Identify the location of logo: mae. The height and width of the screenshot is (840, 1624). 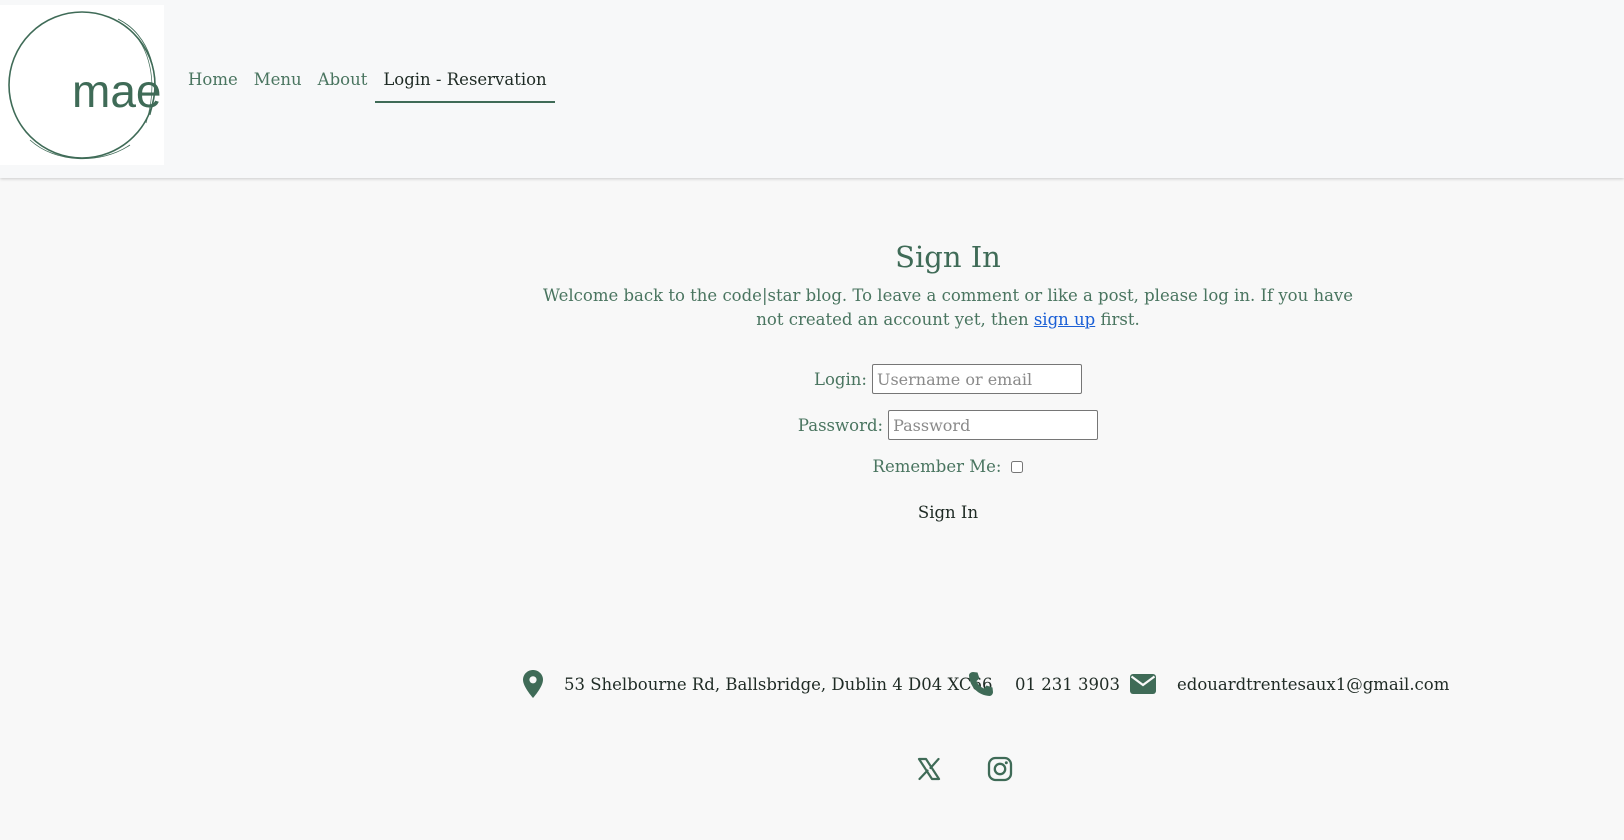
(82, 85).